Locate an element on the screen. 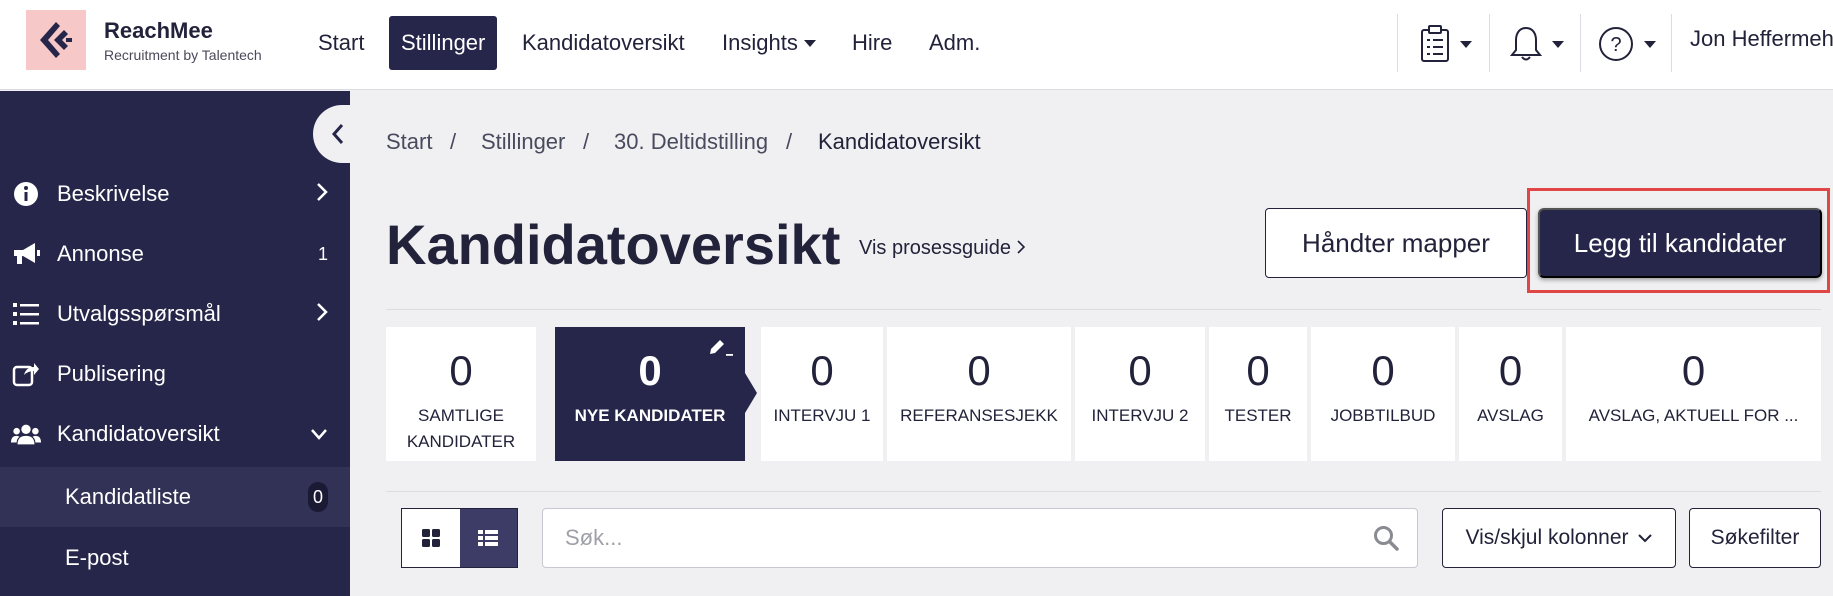 The image size is (1833, 596). toggle-columns-label: Vis/skjul kolonner is located at coordinates (1547, 537).